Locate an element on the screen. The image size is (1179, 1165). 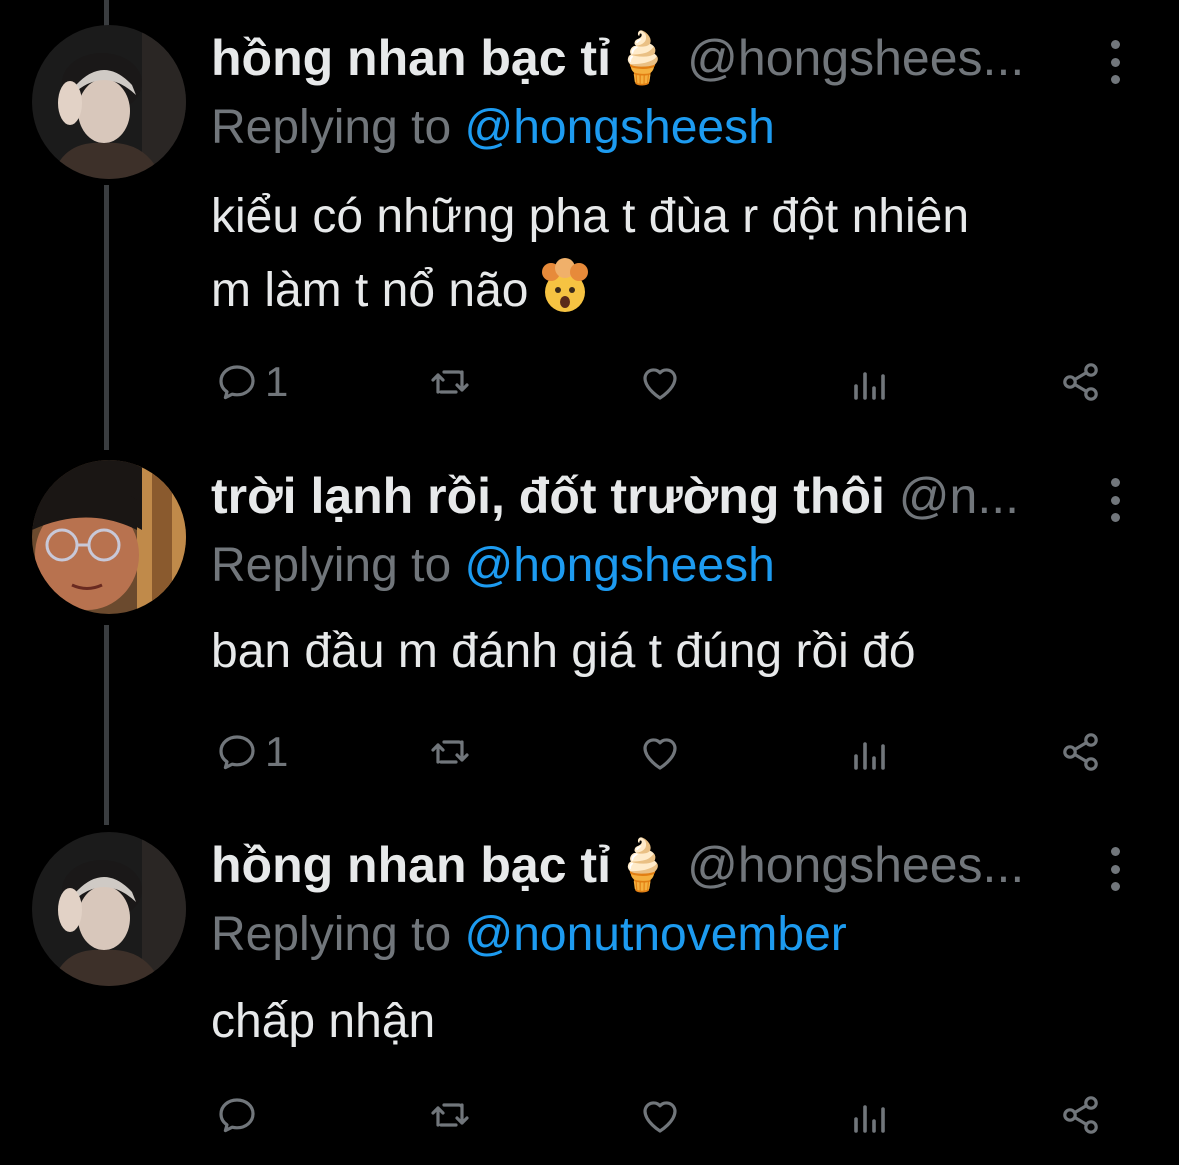
display-name: trời lạnh rồi, đốt trường thôi is located at coordinates (548, 496).